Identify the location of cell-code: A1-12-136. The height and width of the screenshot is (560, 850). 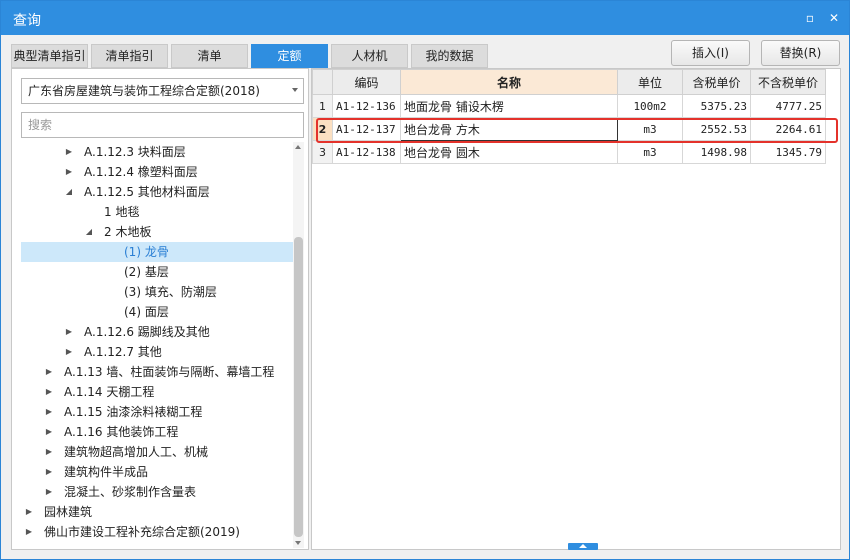
(366, 106).